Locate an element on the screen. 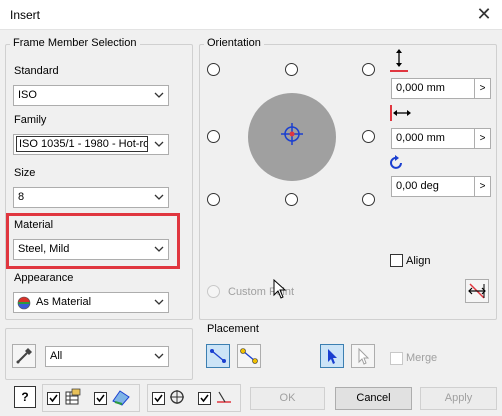 Image resolution: width=502 pixels, height=416 pixels. show-preview-checkbox is located at coordinates (100, 398).